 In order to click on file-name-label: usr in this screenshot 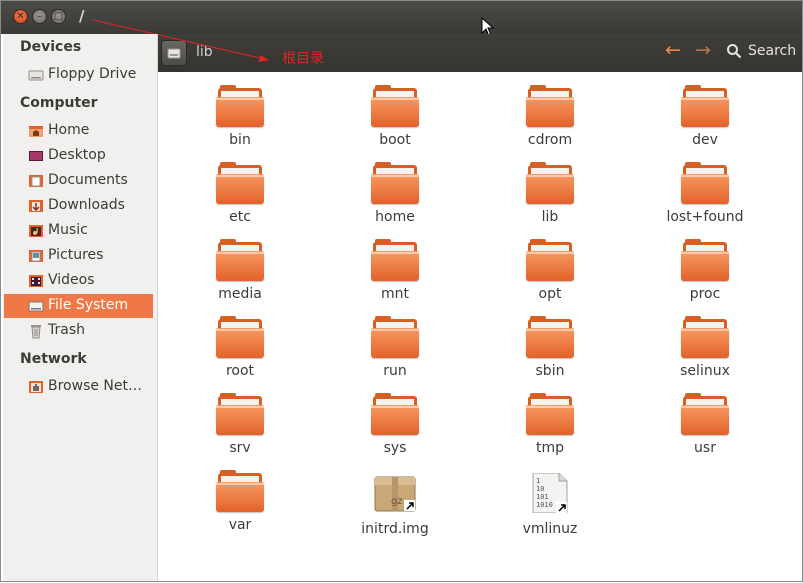, I will do `click(705, 448)`.